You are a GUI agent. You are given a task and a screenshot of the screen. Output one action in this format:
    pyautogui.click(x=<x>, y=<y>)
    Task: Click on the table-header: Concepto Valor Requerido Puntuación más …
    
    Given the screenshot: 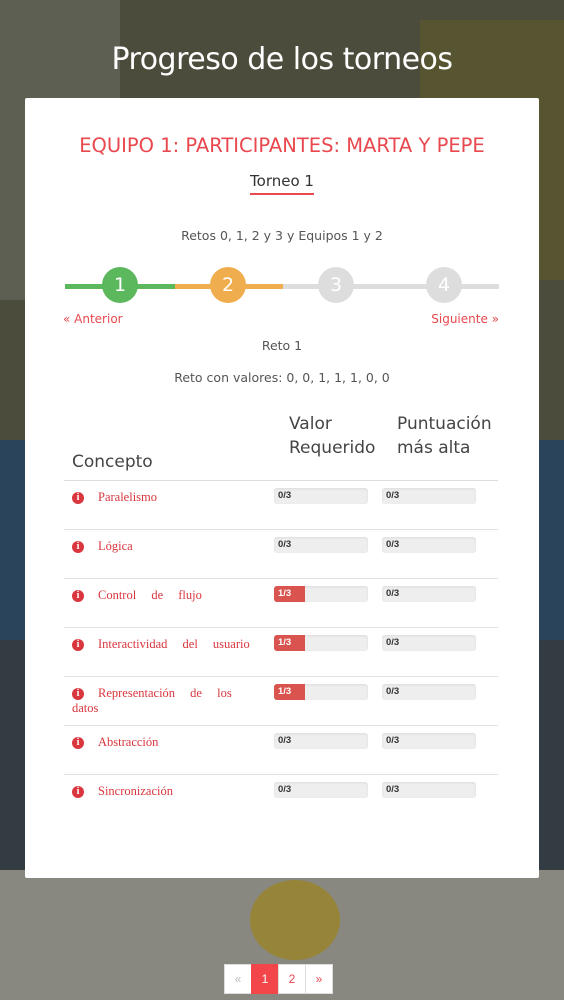 What is the action you would take?
    pyautogui.click(x=281, y=445)
    